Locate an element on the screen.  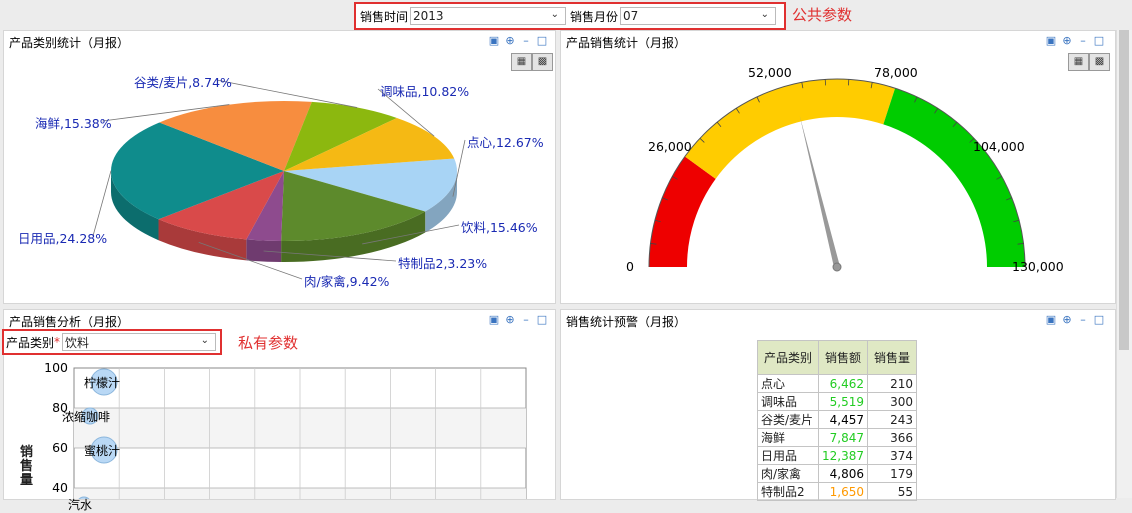
gauge-tick-label: 26,000 is located at coordinates (670, 146).